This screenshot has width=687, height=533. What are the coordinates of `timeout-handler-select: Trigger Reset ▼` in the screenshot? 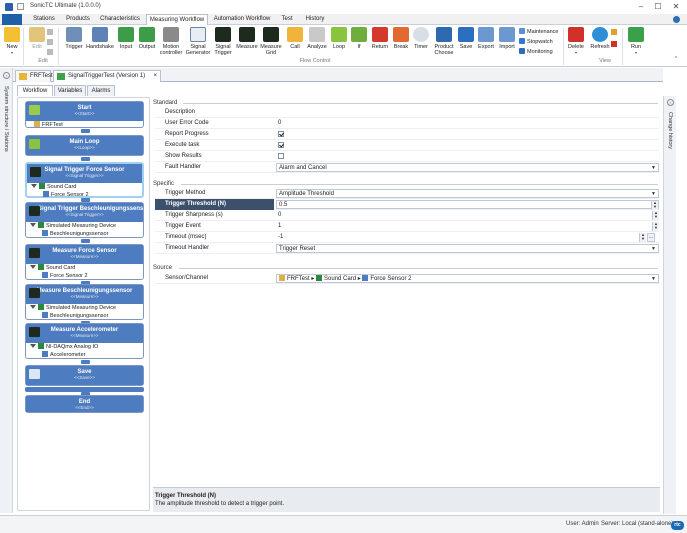 It's located at (467, 248).